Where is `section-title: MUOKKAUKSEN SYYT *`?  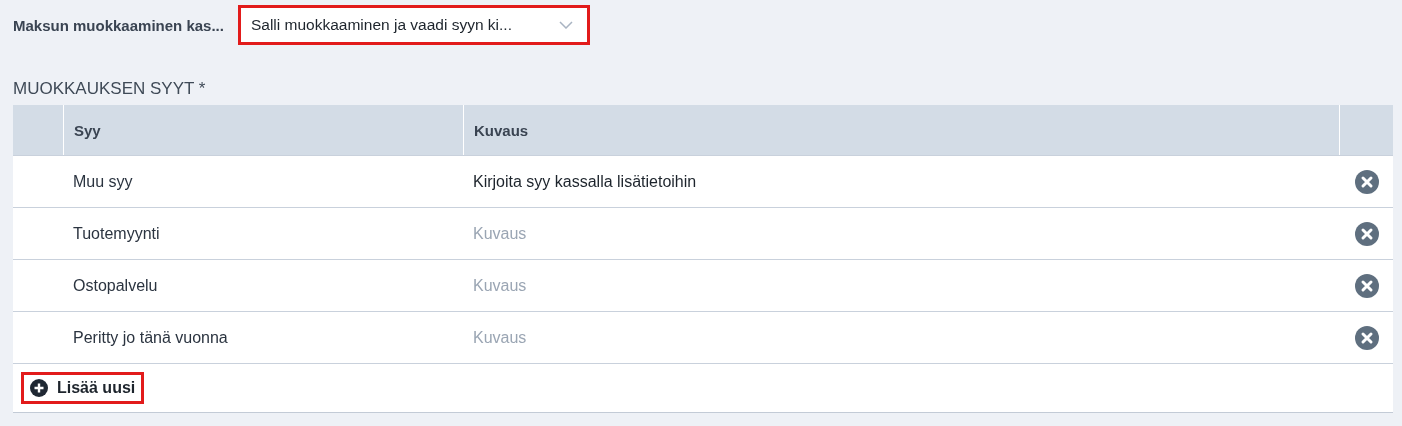
section-title: MUOKKAUKSEN SYYT * is located at coordinates (110, 89).